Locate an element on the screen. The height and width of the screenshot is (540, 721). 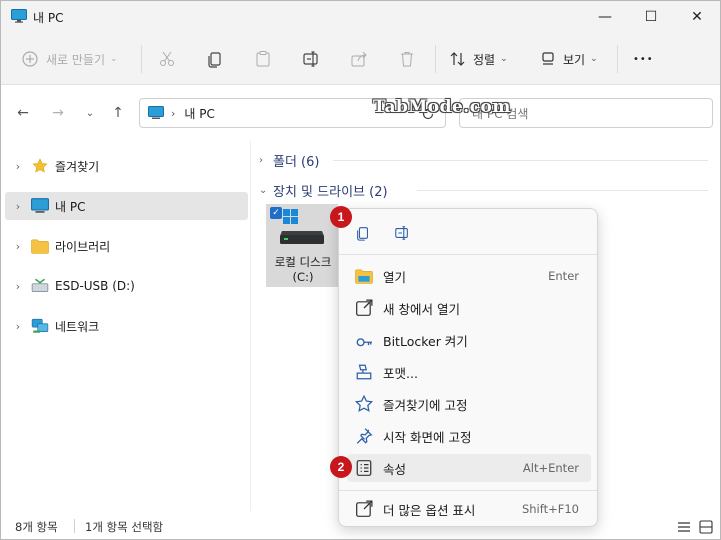
forward-button: → is located at coordinates (58, 113).